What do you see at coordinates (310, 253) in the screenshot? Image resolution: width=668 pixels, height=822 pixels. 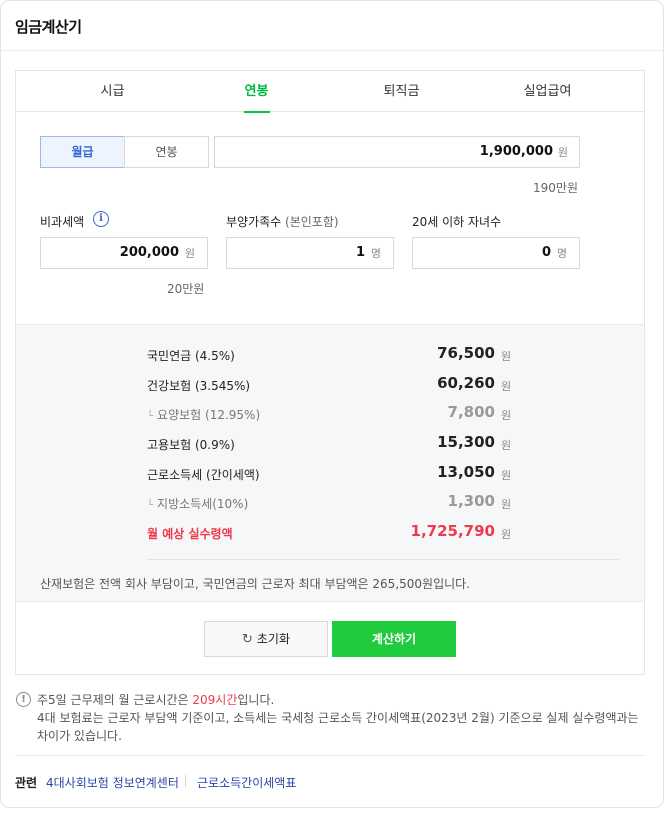 I see `dependents-input: 1 명` at bounding box center [310, 253].